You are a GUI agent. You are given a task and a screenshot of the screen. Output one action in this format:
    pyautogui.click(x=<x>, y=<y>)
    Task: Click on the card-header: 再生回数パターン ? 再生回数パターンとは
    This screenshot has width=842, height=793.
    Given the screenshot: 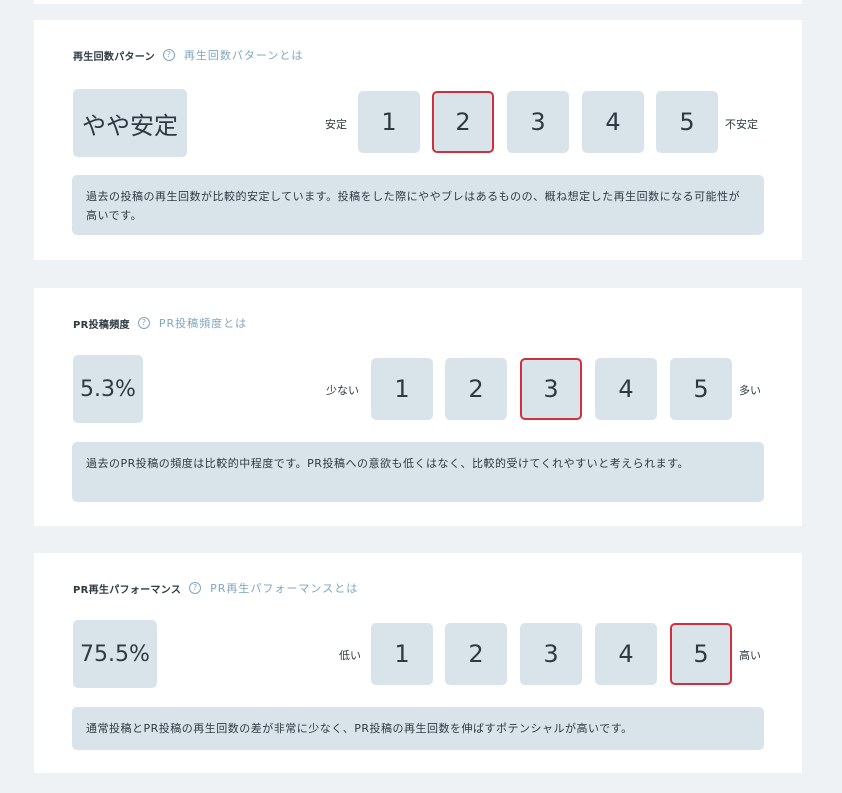 What is the action you would take?
    pyautogui.click(x=188, y=55)
    